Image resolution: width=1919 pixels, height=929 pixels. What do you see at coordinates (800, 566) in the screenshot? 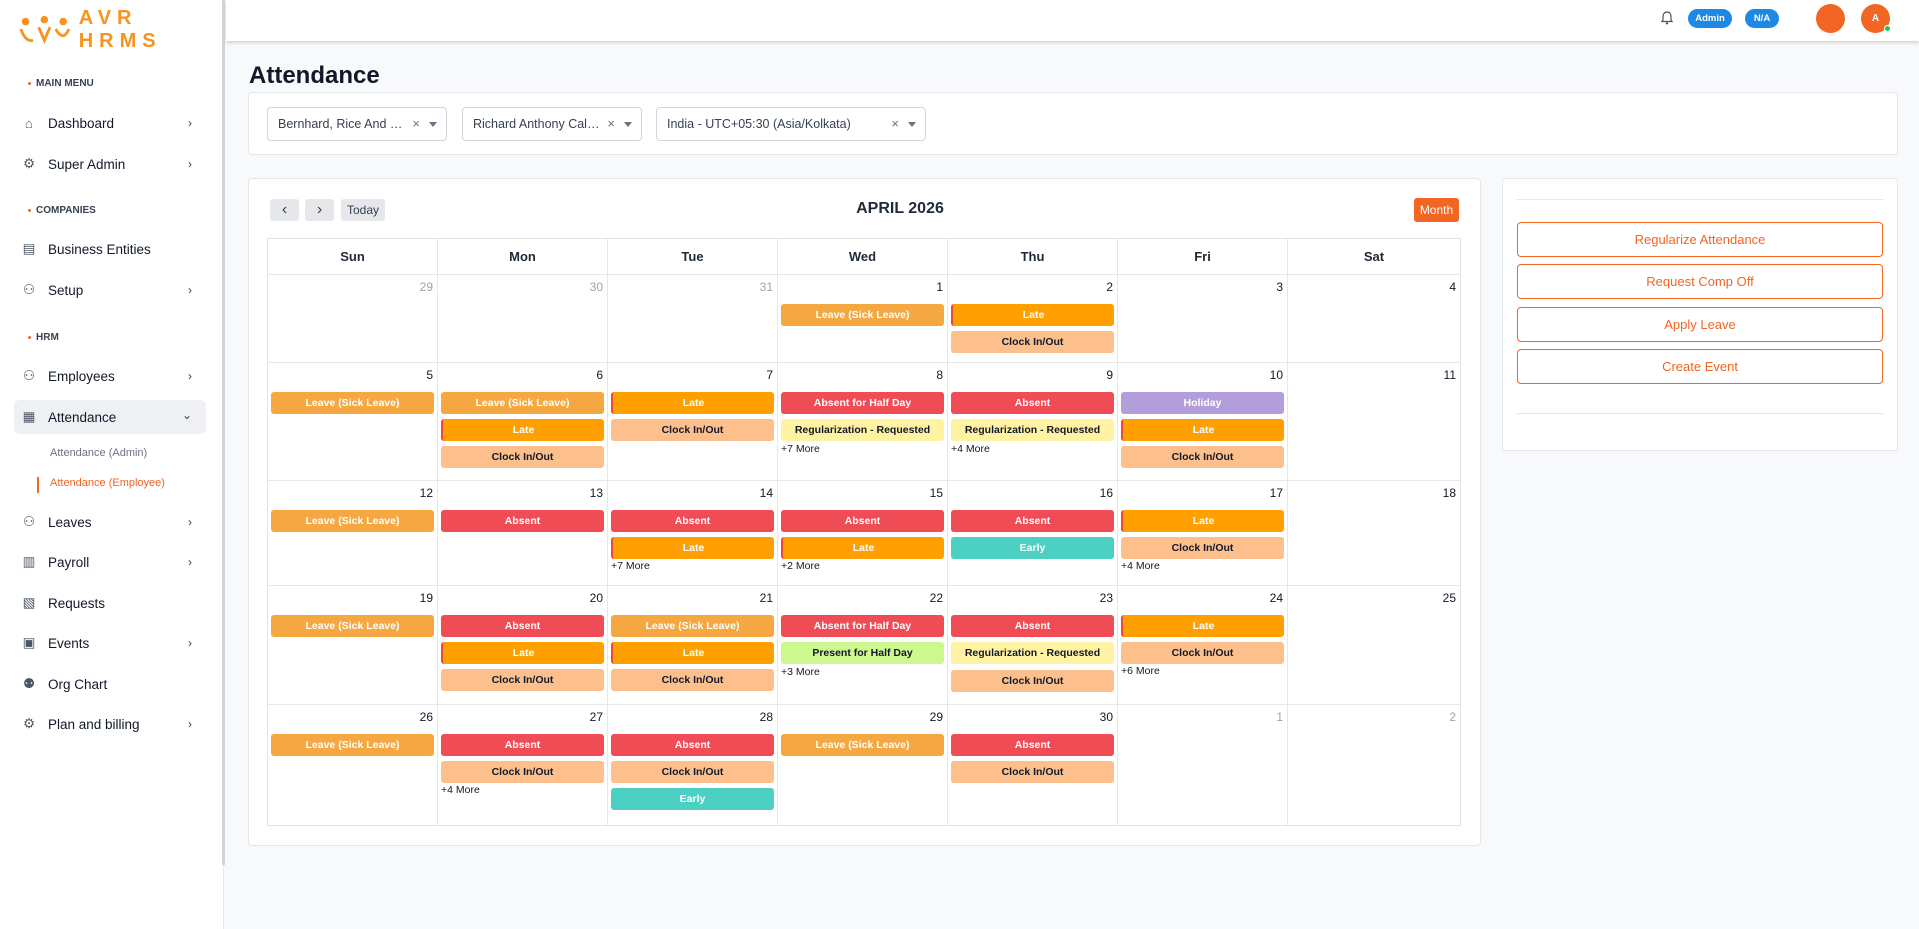
I see `more-events-link: +2 More` at bounding box center [800, 566].